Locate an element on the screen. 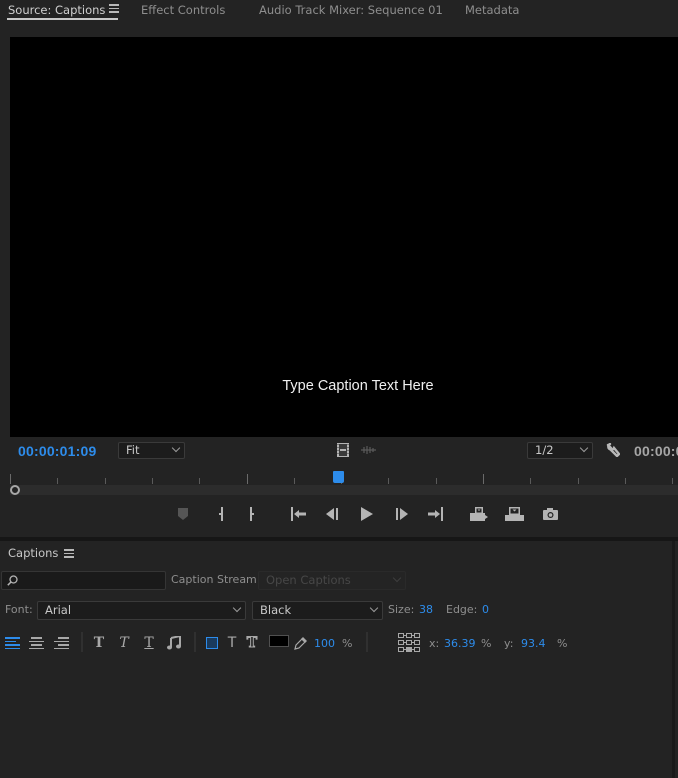 This screenshot has width=678, height=778. align-left-button is located at coordinates (12, 643).